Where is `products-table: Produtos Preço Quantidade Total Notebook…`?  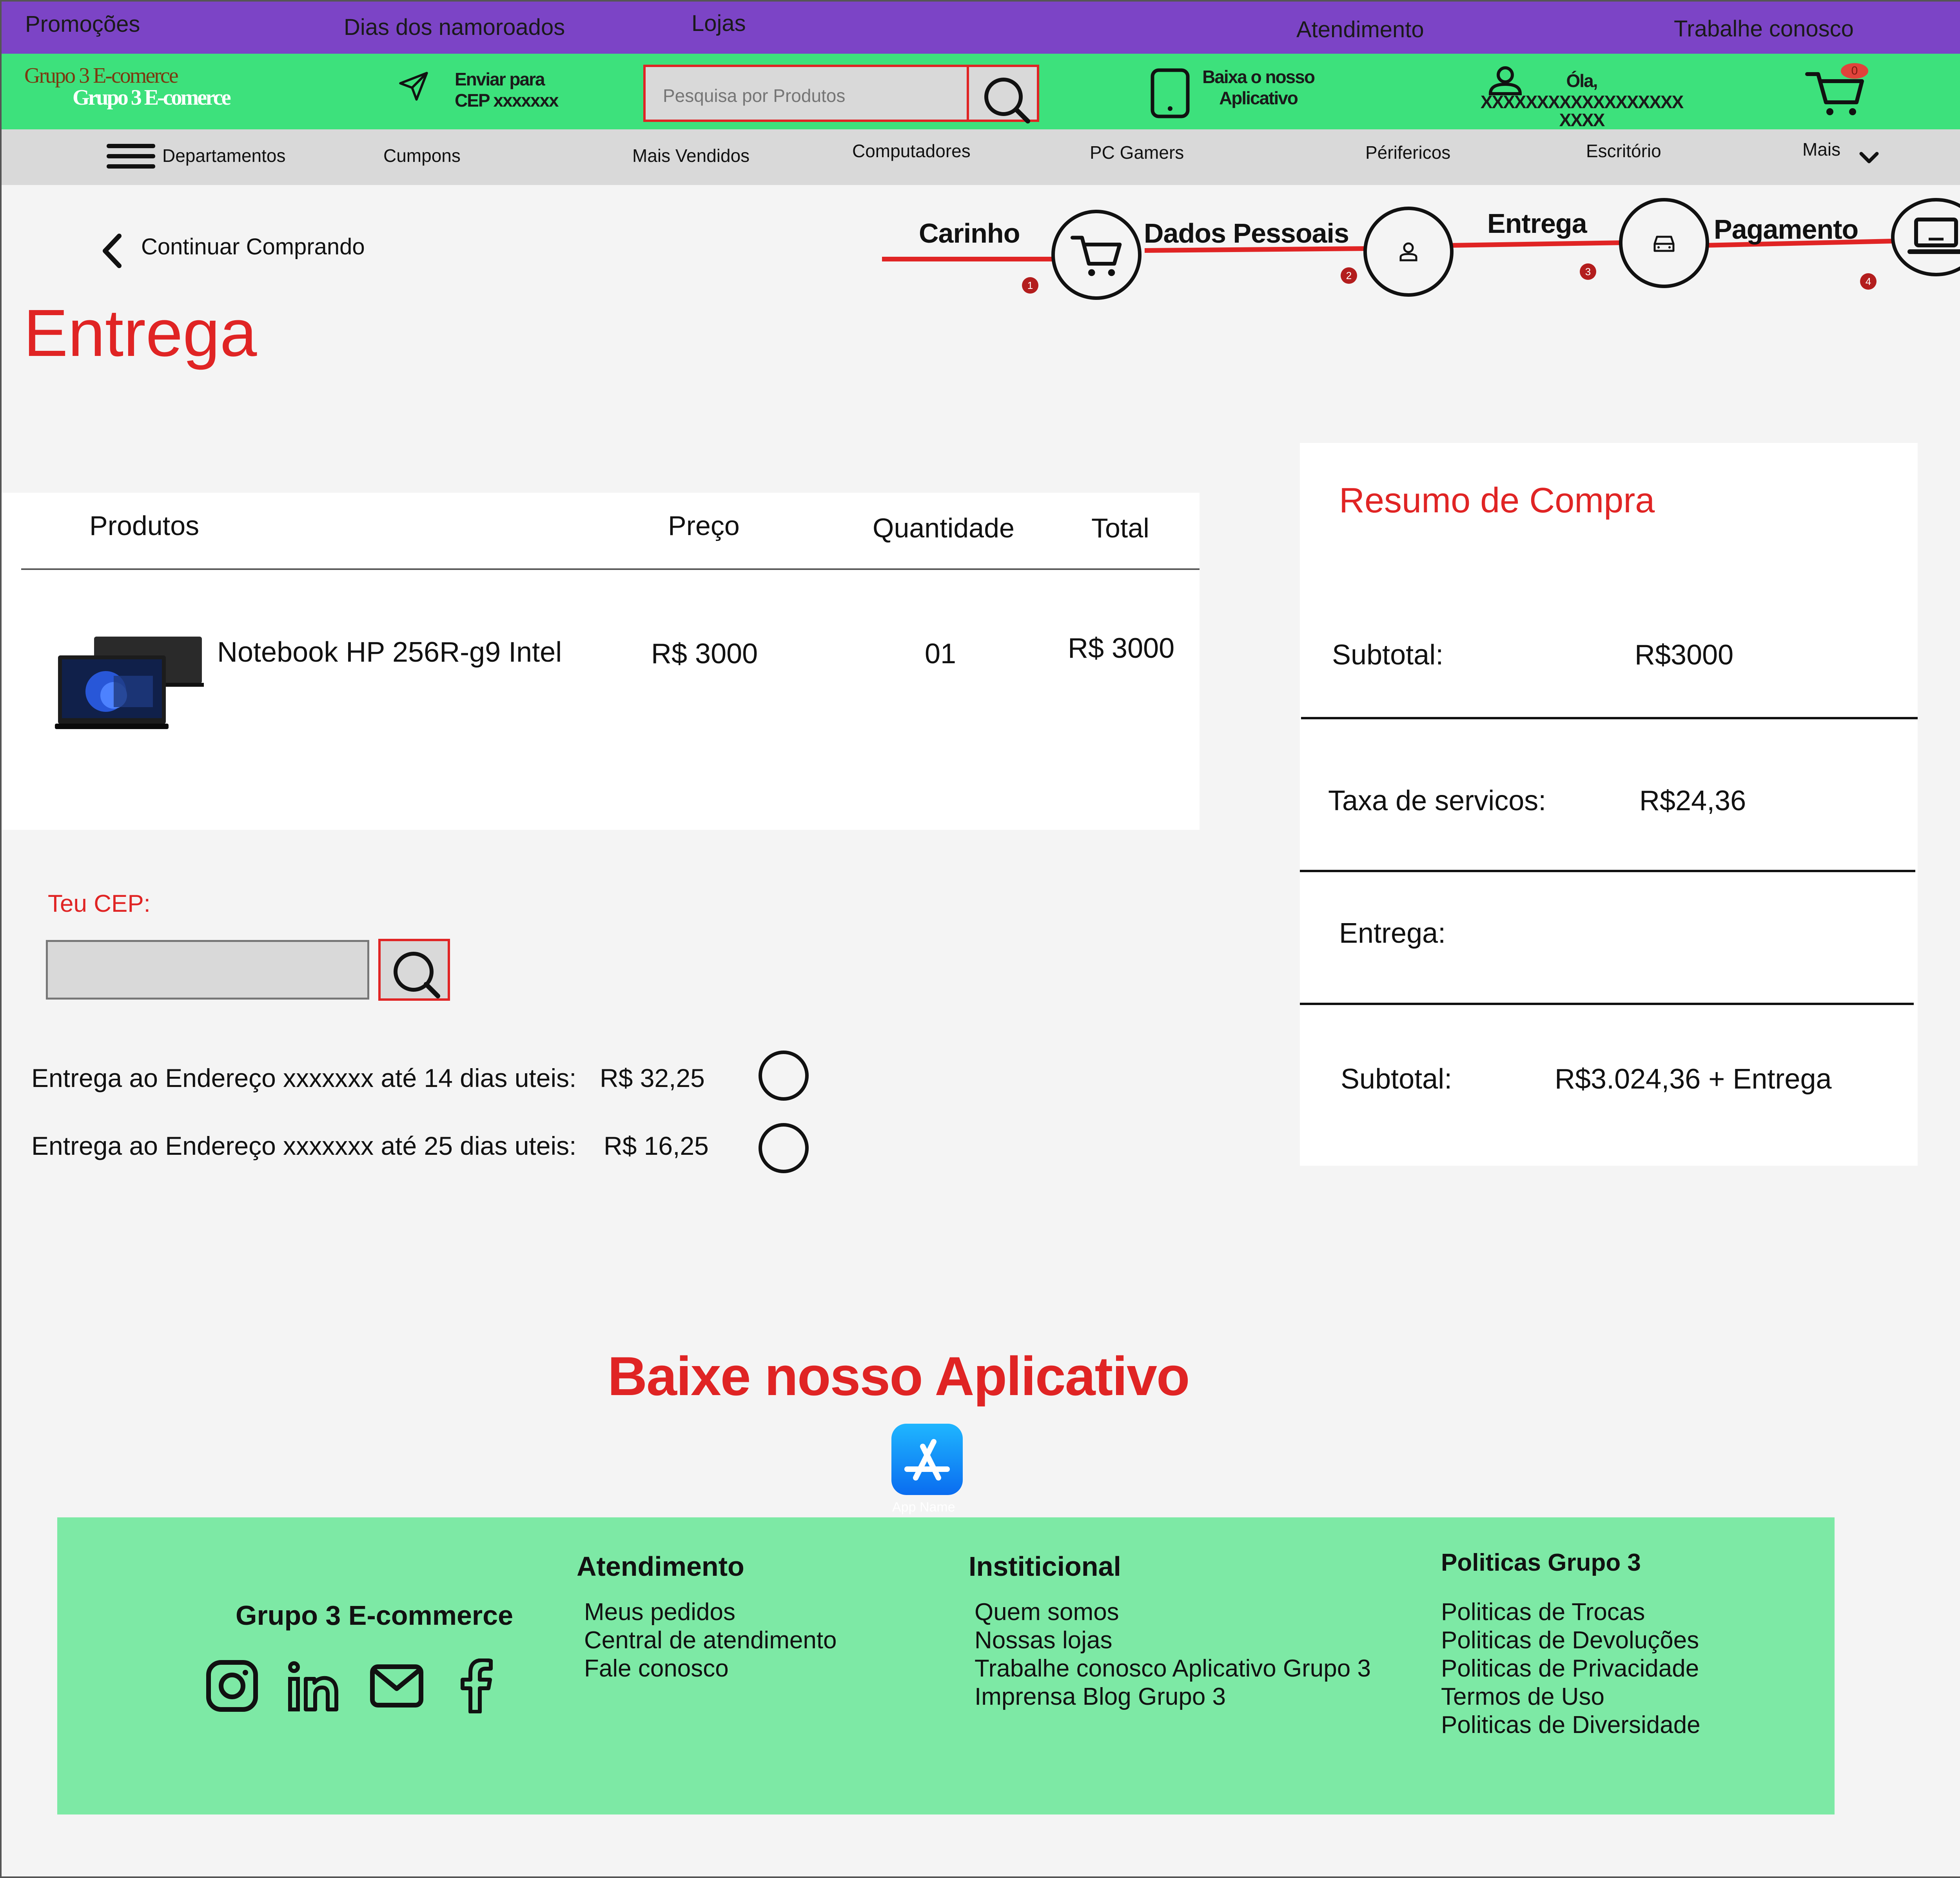 products-table: Produtos Preço Quantidade Total Notebook… is located at coordinates (601, 662).